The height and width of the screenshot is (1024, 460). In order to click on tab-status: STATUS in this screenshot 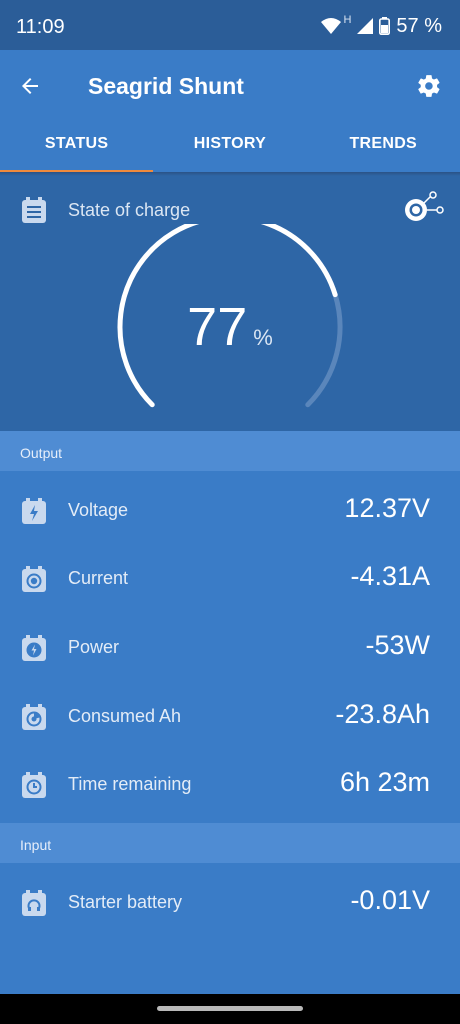, I will do `click(76, 147)`.